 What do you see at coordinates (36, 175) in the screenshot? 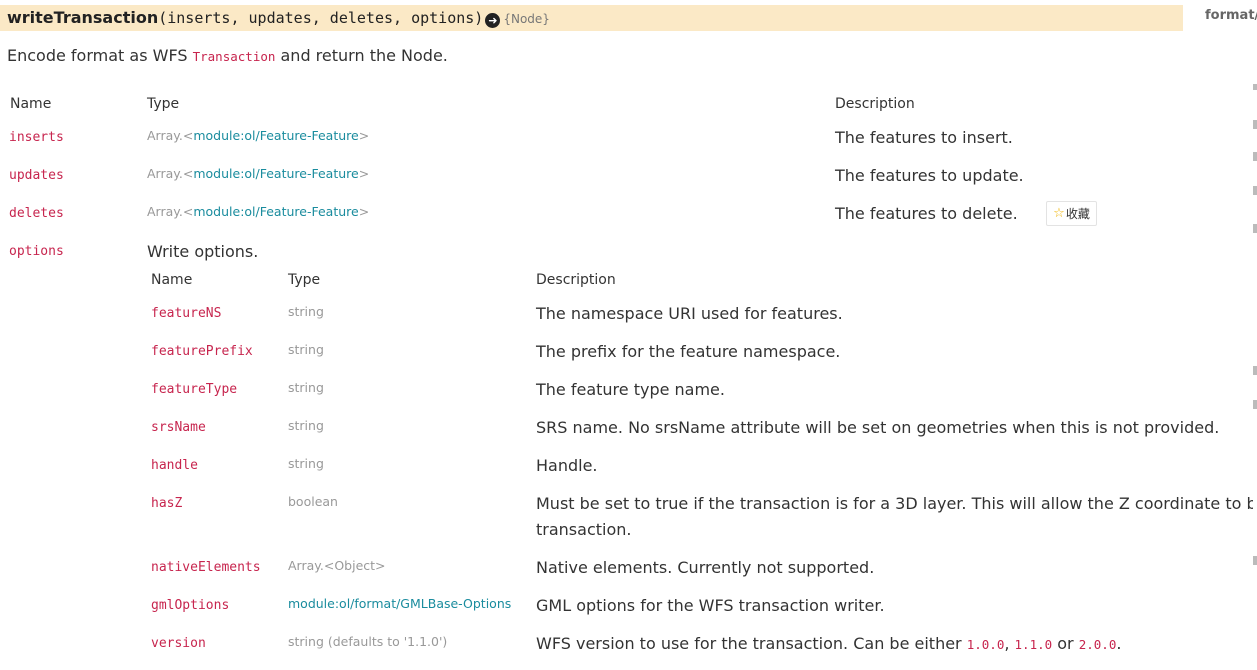
I see `param-name: updates` at bounding box center [36, 175].